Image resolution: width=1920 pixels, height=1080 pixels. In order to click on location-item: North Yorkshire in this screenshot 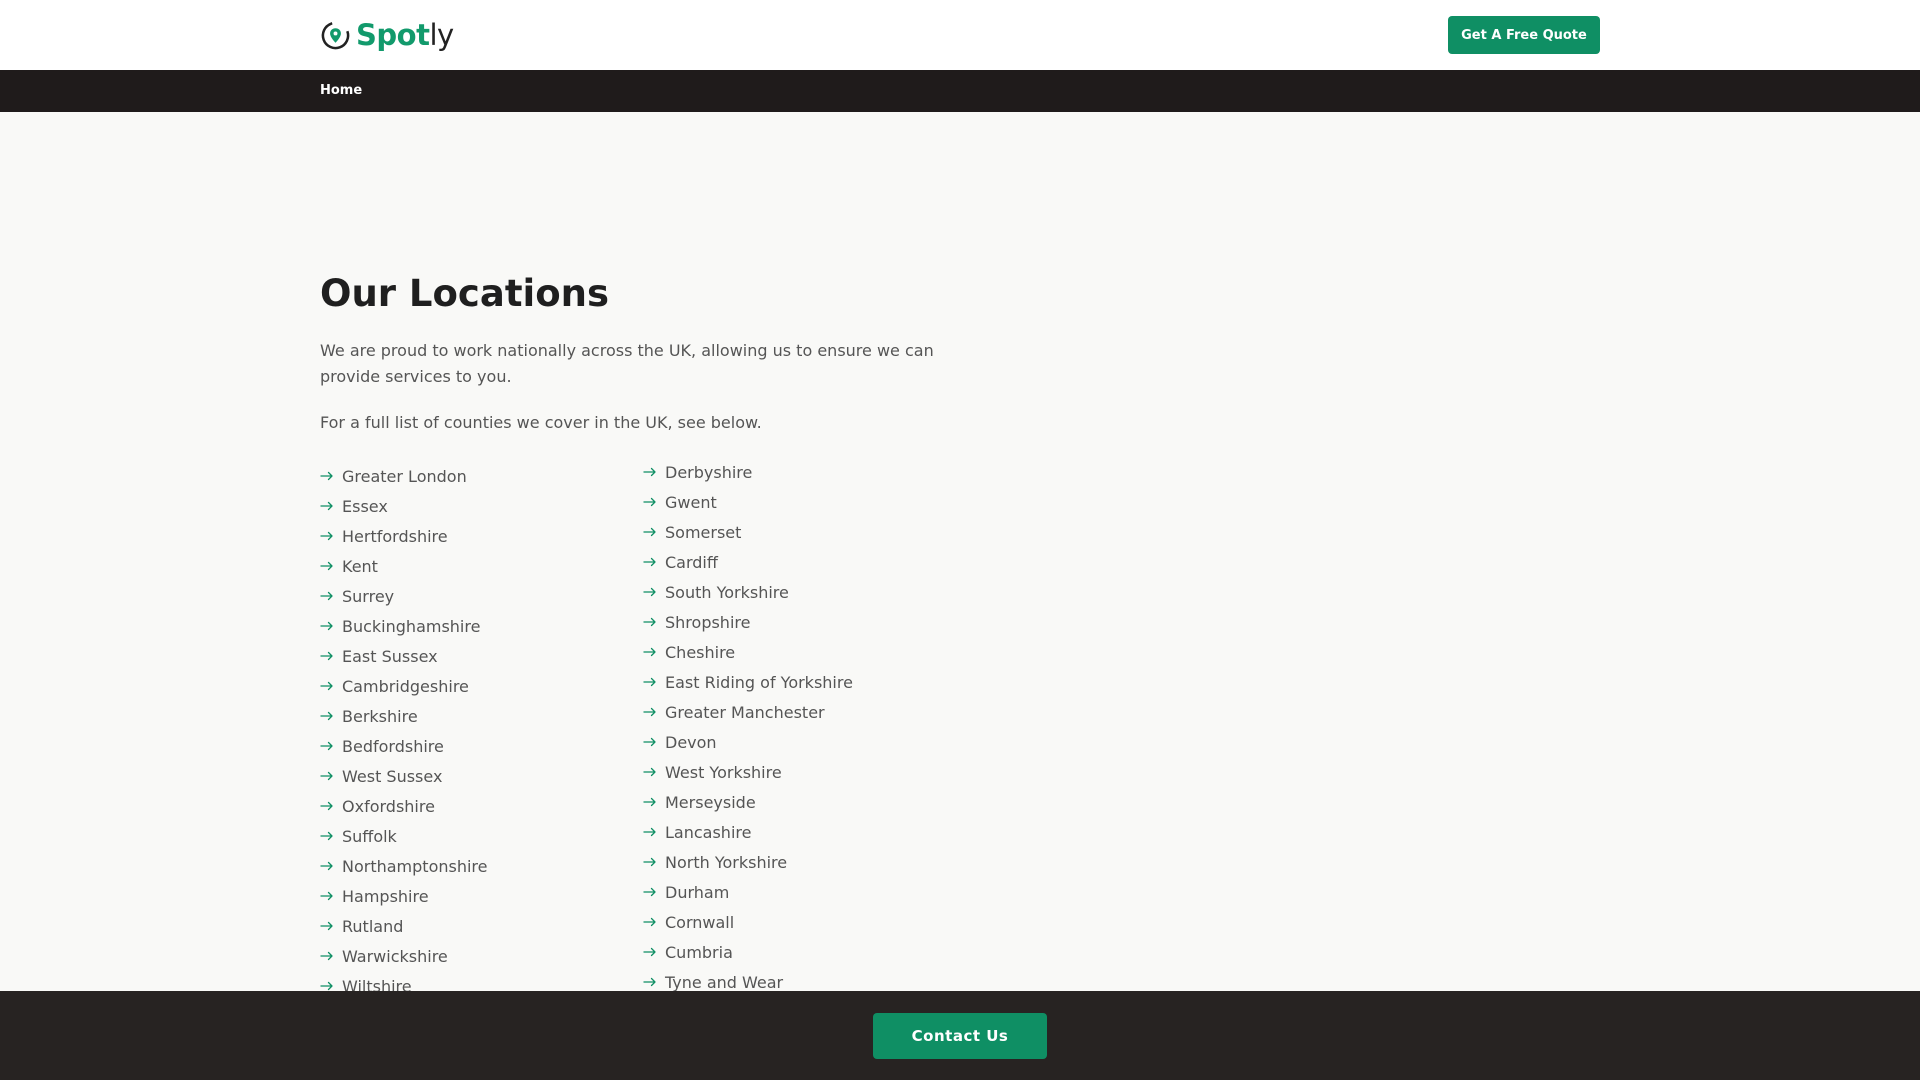, I will do `click(748, 862)`.